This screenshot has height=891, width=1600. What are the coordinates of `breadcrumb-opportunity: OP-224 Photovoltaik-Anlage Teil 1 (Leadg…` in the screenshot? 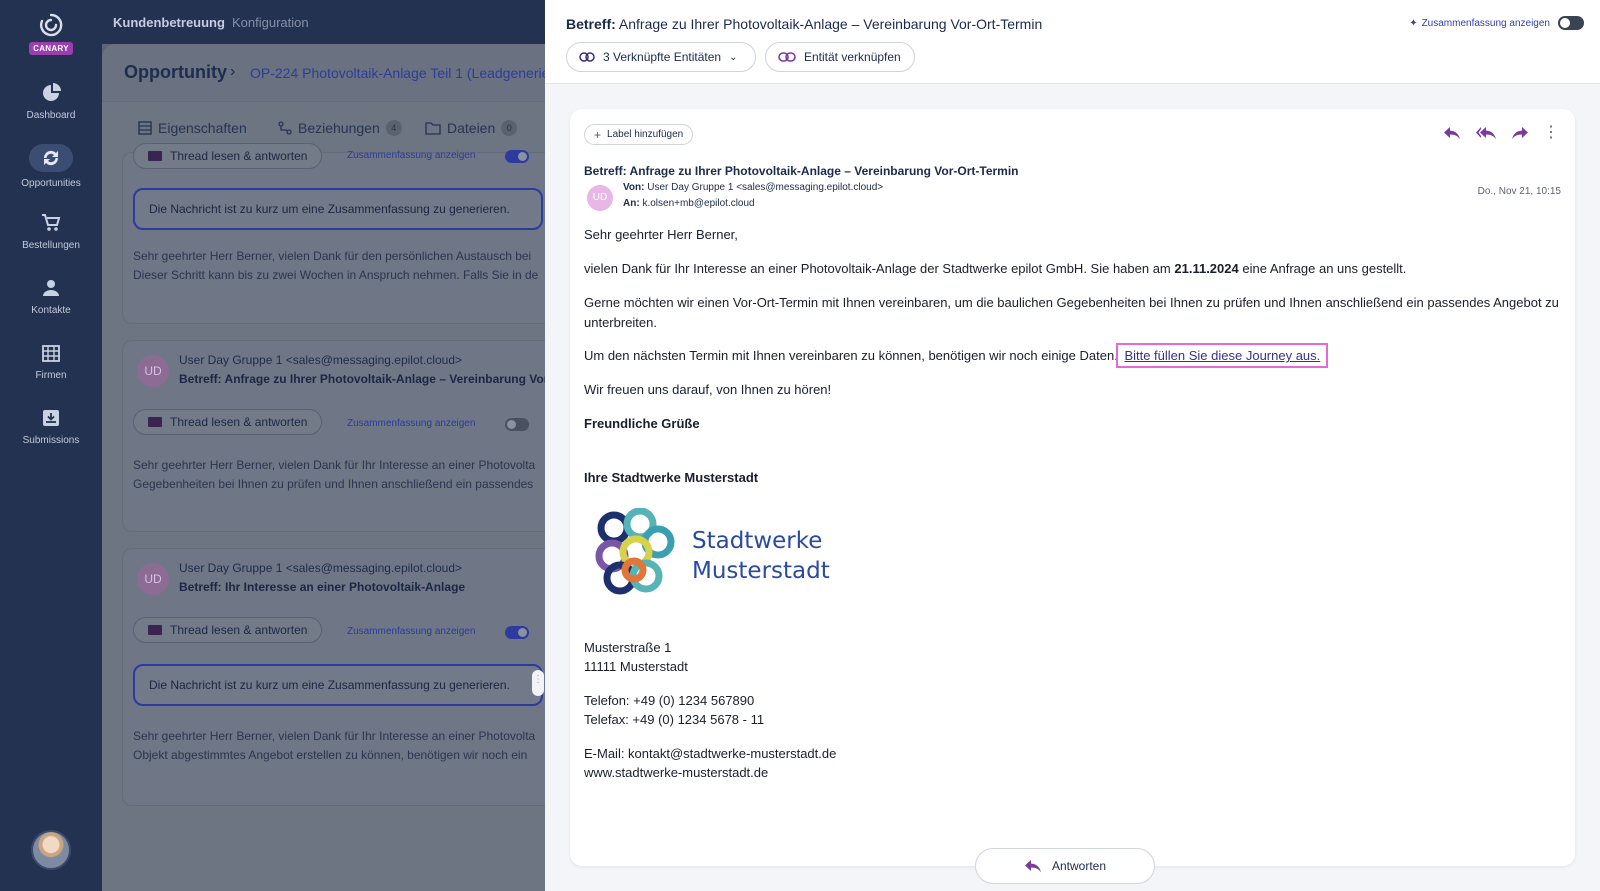 It's located at (416, 73).